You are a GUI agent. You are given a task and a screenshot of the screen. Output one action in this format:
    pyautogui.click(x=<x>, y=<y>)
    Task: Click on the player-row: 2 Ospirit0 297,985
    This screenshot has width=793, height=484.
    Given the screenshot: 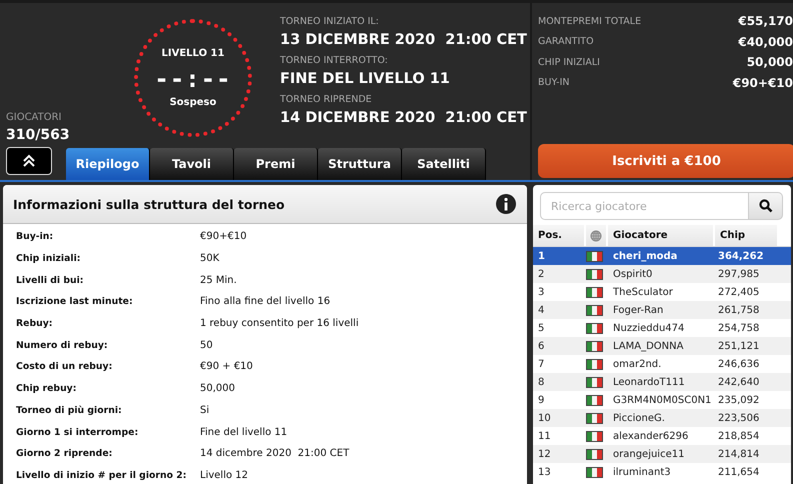 What is the action you would take?
    pyautogui.click(x=662, y=274)
    